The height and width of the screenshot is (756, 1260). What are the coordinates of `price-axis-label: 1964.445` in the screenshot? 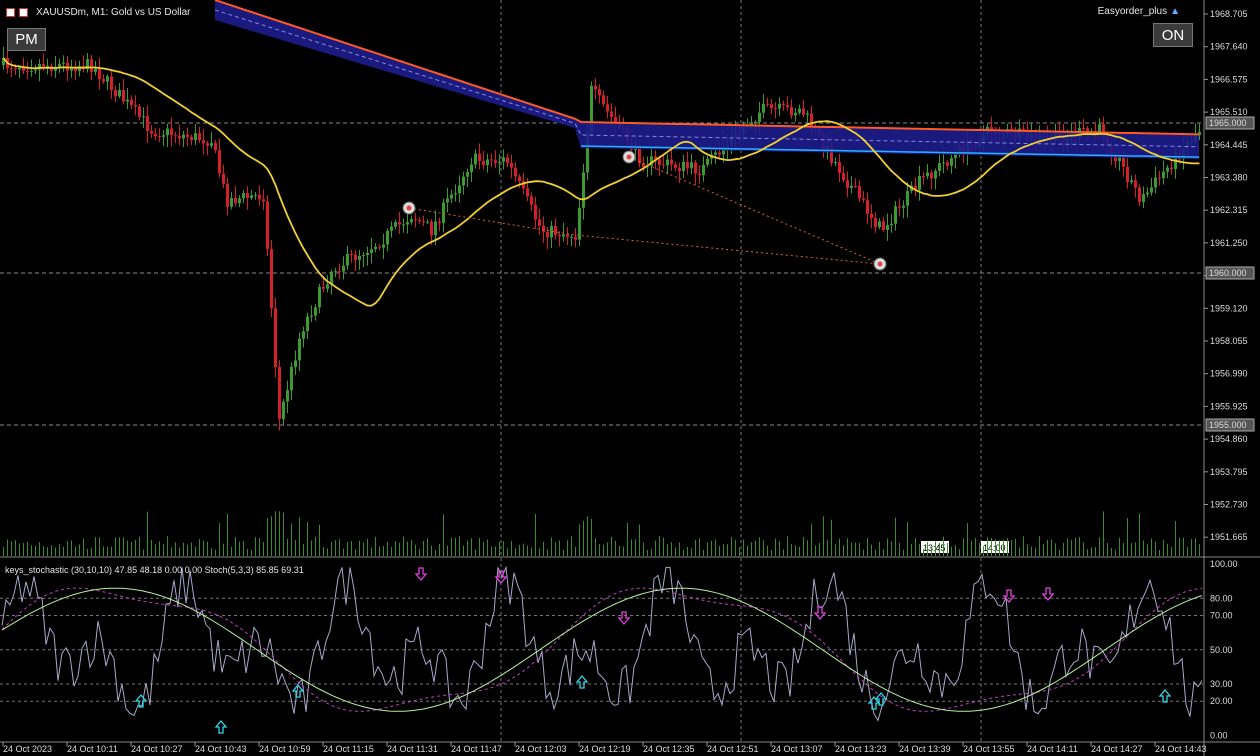 It's located at (1229, 145).